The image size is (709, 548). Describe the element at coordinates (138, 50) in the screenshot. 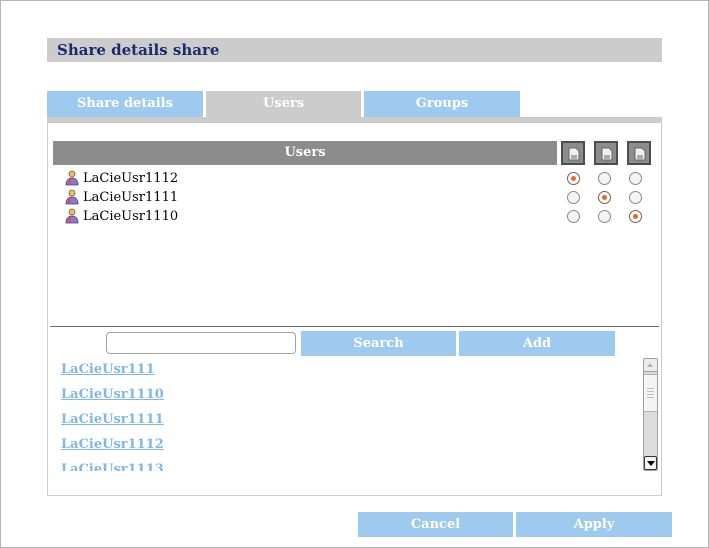

I see `dialog-title: Share details share` at that location.